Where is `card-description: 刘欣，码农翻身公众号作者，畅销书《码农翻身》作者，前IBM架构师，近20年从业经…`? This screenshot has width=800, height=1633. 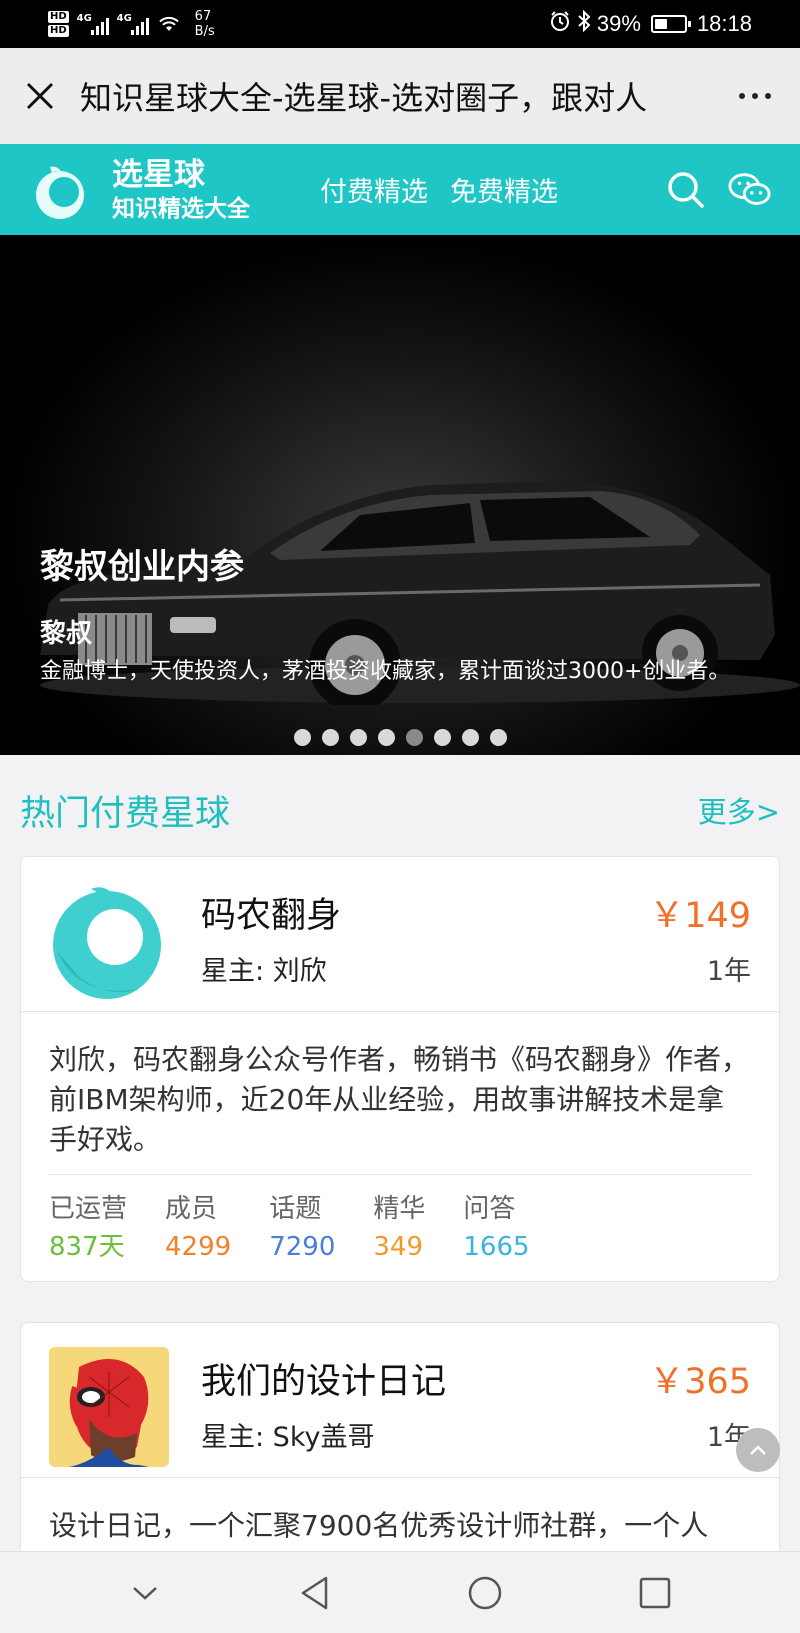
card-description: 刘欣，码农翻身公众号作者，畅销书《码农翻身》作者，前IBM架构师，近20年从业经… is located at coordinates (399, 1099).